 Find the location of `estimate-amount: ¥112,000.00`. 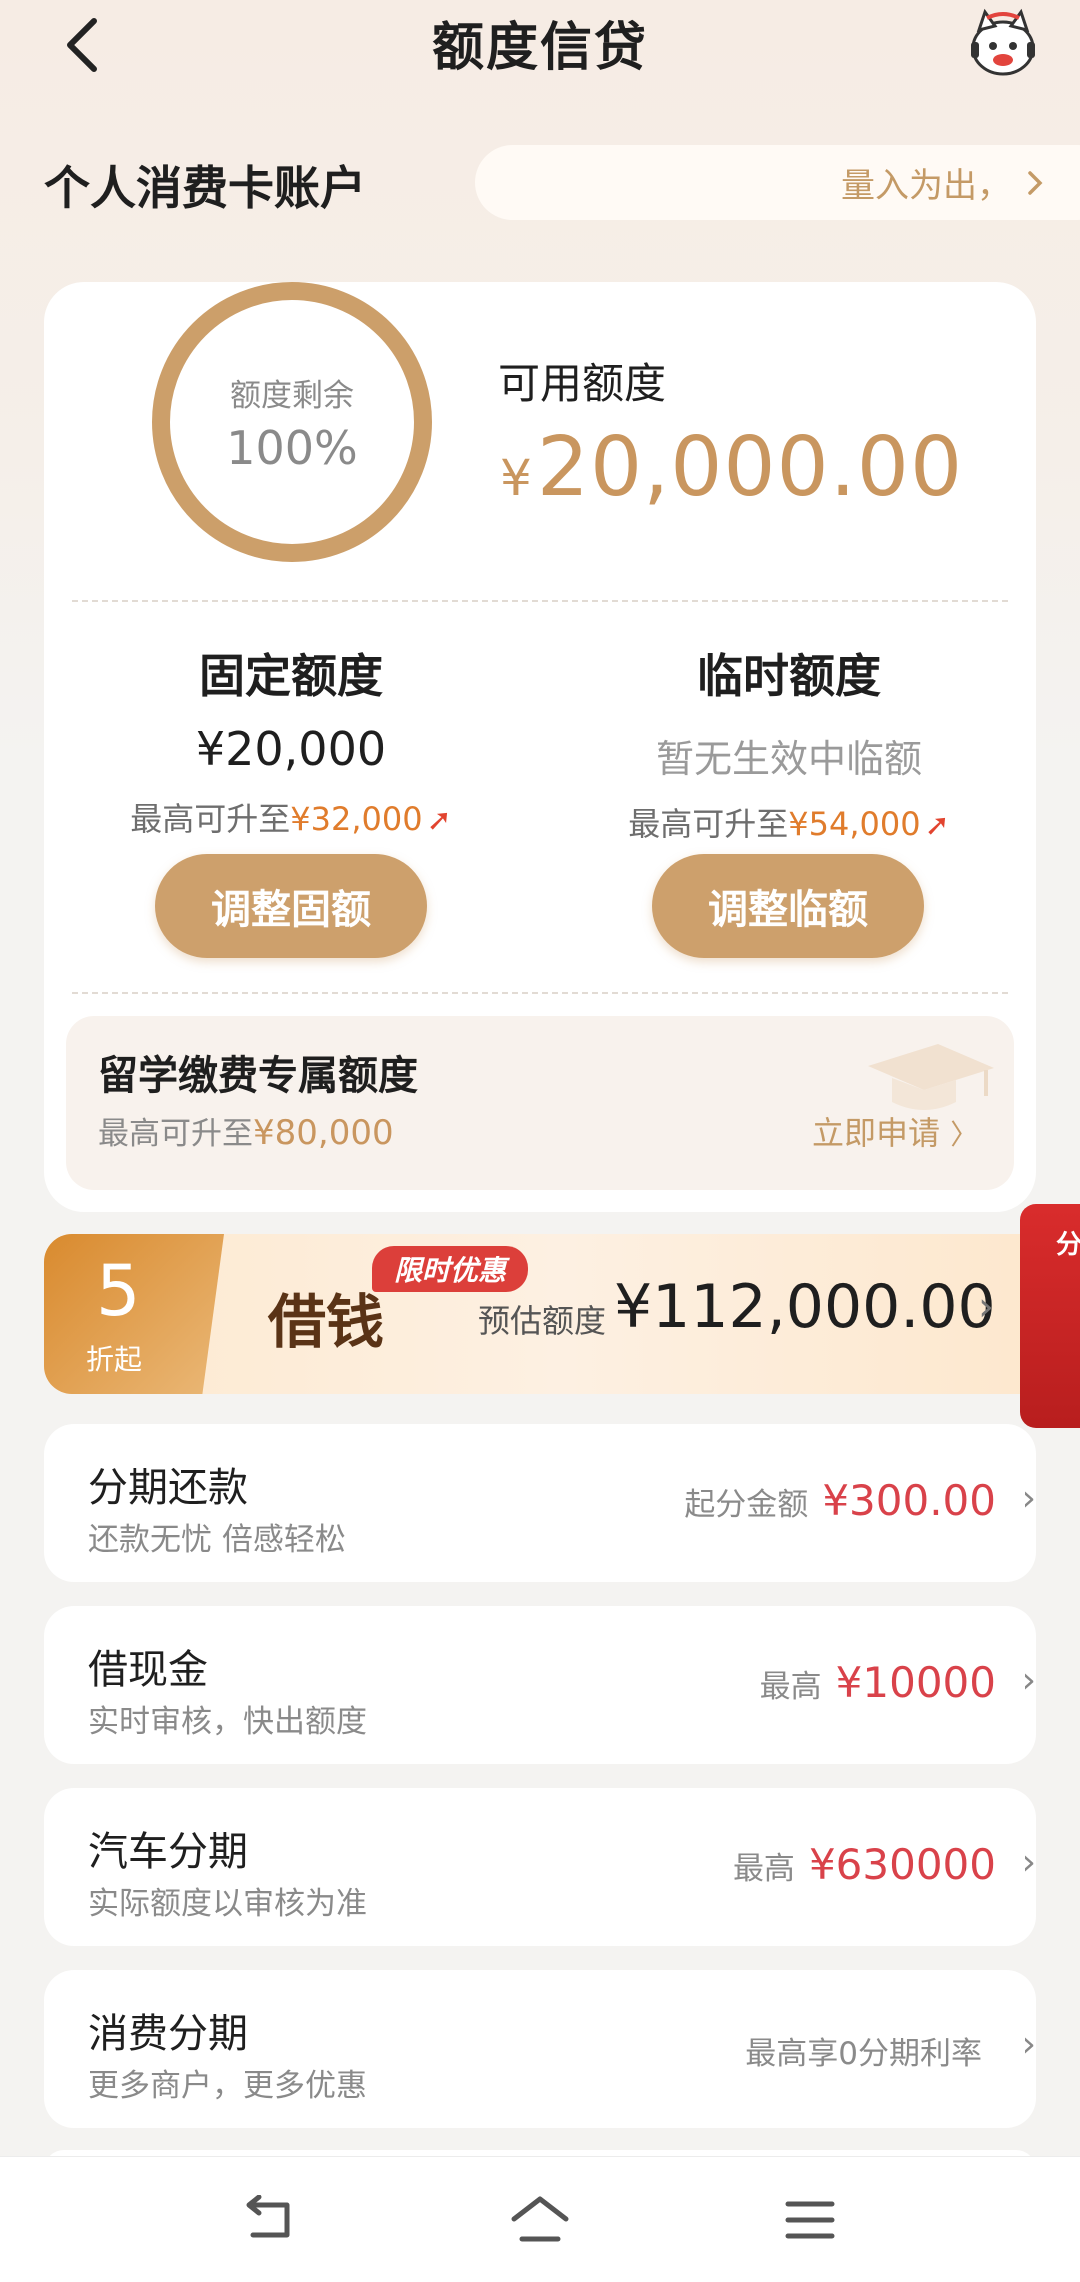

estimate-amount: ¥112,000.00 is located at coordinates (805, 1307).